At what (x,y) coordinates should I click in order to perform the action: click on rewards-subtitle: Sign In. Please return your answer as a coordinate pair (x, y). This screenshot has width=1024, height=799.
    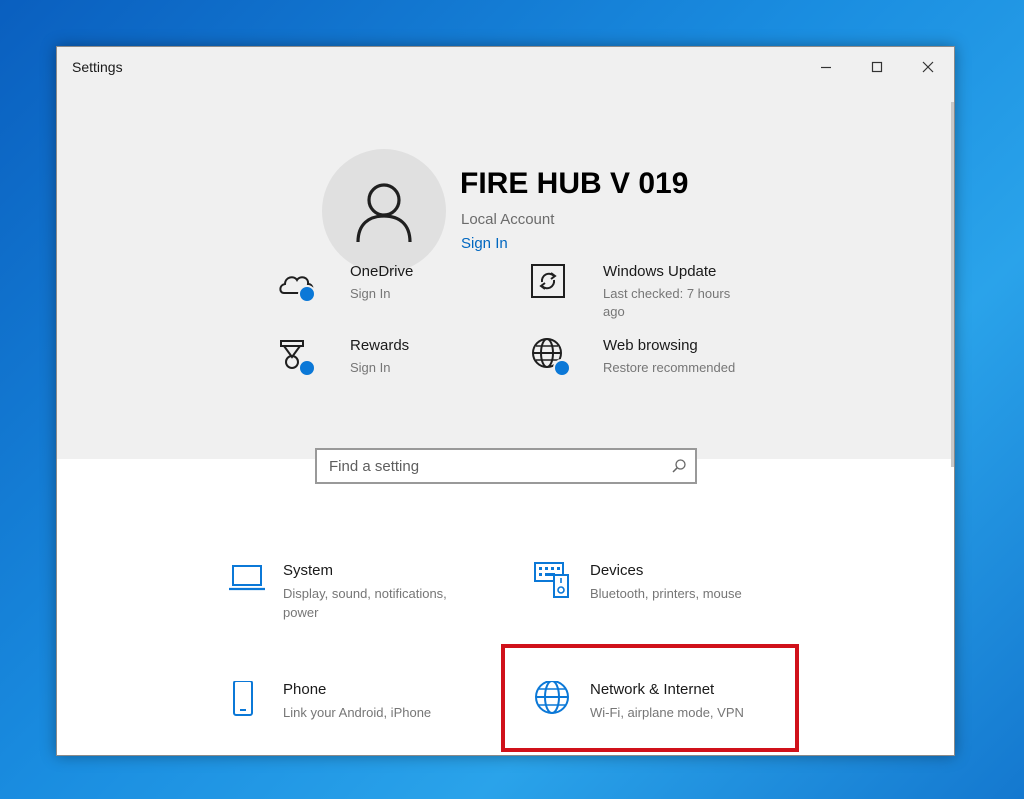
    Looking at the image, I should click on (370, 367).